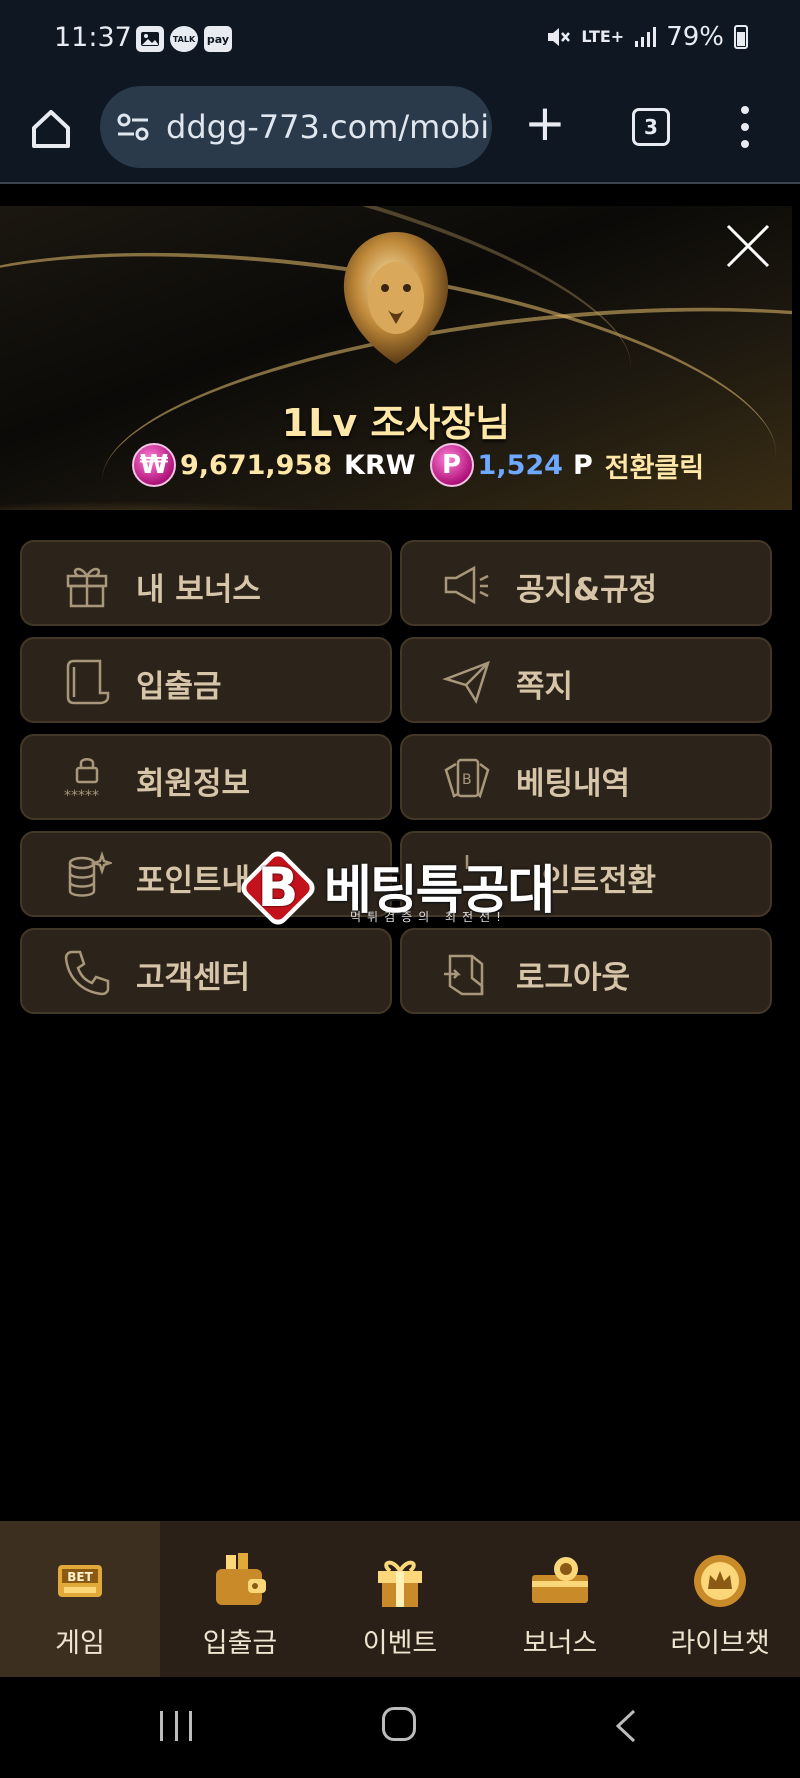  I want to click on notification-icons: TALK pay, so click(184, 39).